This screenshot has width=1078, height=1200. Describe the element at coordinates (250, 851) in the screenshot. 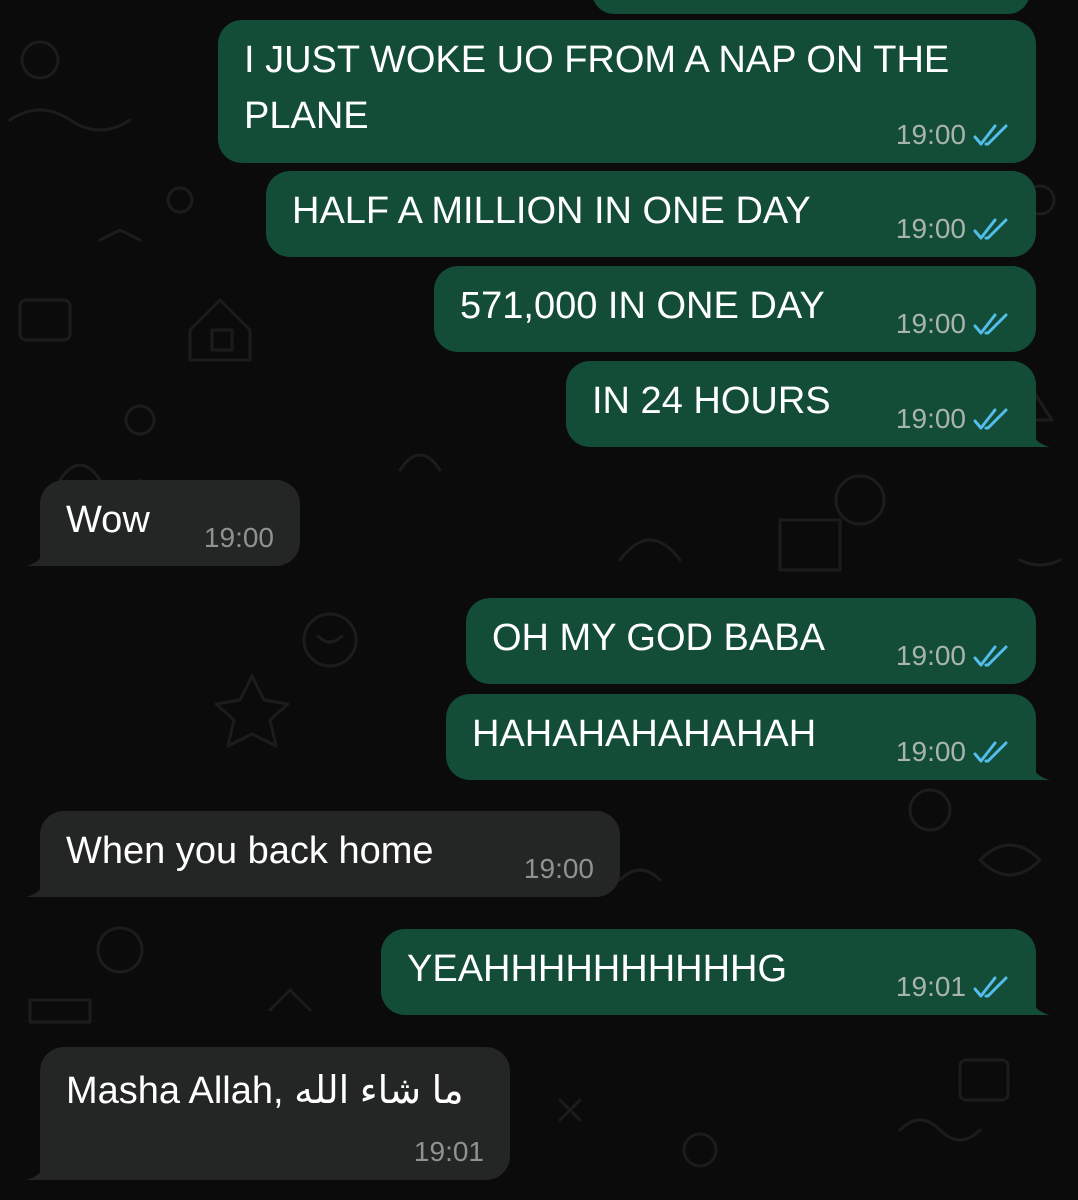

I see `message-text: When you back home` at that location.